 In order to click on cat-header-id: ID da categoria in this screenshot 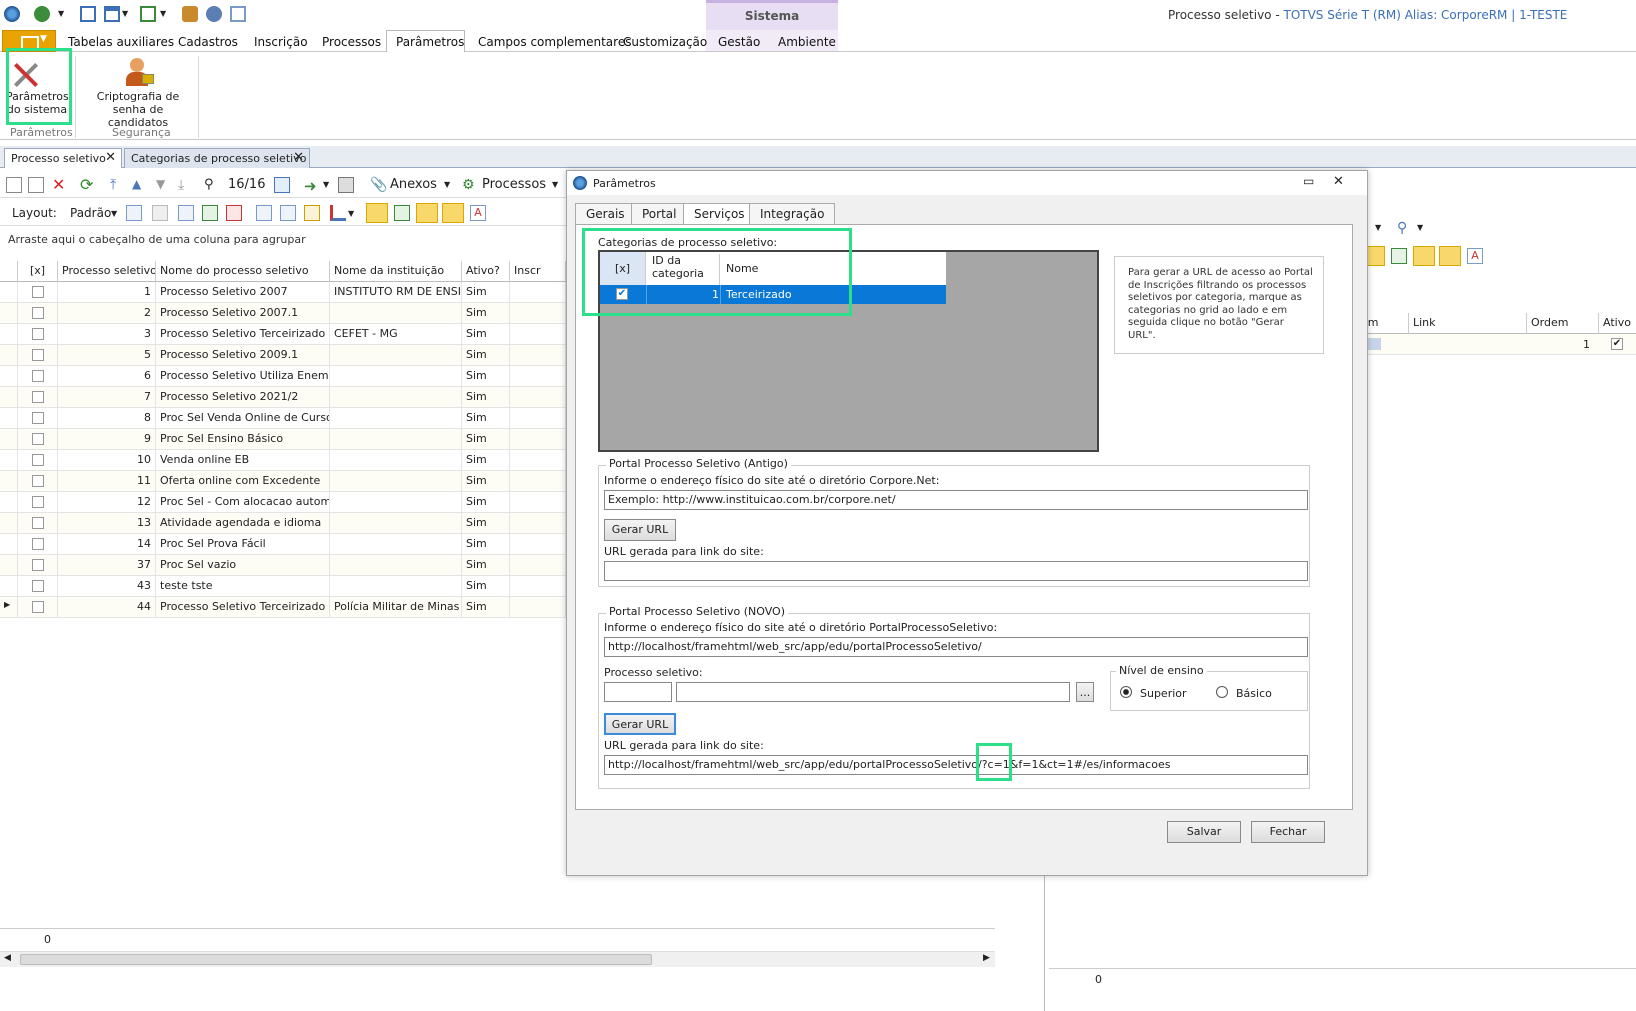, I will do `click(683, 269)`.